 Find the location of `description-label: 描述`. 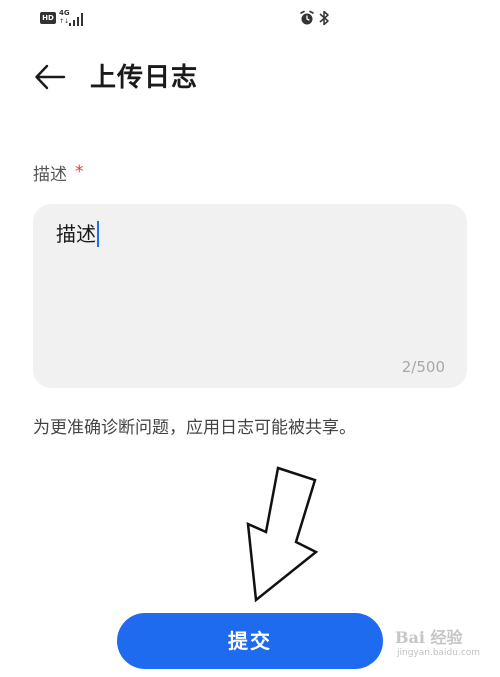

description-label: 描述 is located at coordinates (50, 174).